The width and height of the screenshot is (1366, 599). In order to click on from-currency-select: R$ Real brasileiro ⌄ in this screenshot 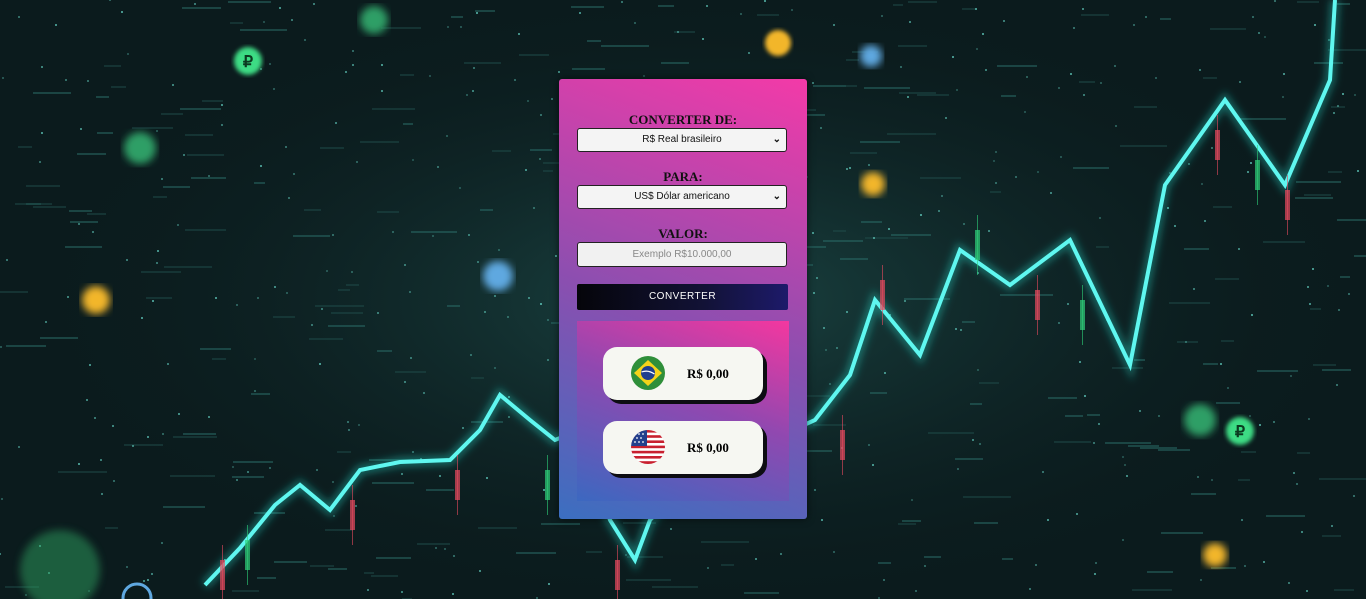, I will do `click(682, 140)`.